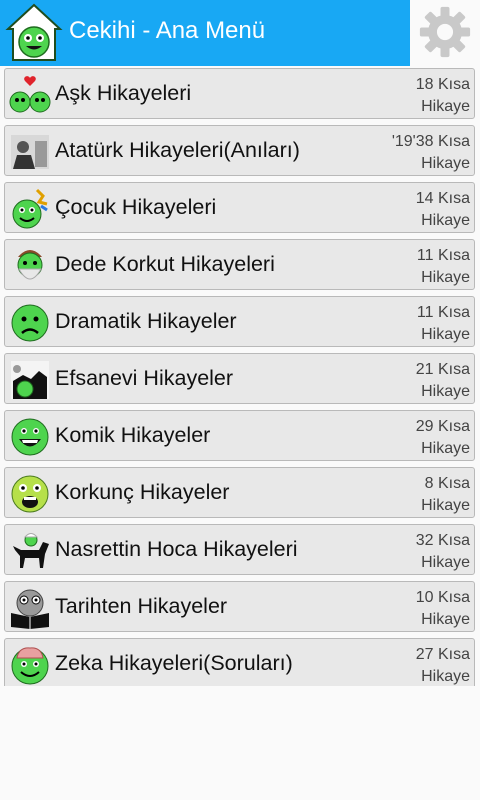 The height and width of the screenshot is (800, 480). What do you see at coordinates (167, 30) in the screenshot?
I see `app-title: Cekihi - Ana Menü` at bounding box center [167, 30].